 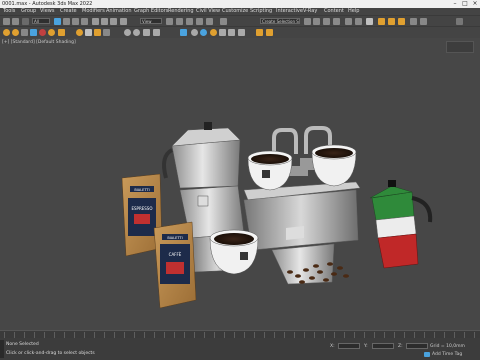 I want to click on menu-group: Group, so click(x=28, y=11).